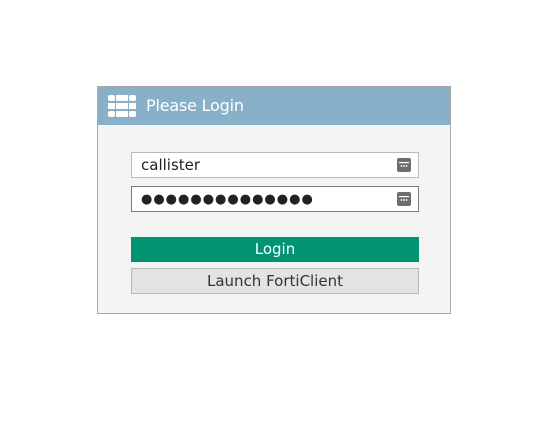 The width and height of the screenshot is (551, 421). What do you see at coordinates (275, 249) in the screenshot?
I see `login-button: Login` at bounding box center [275, 249].